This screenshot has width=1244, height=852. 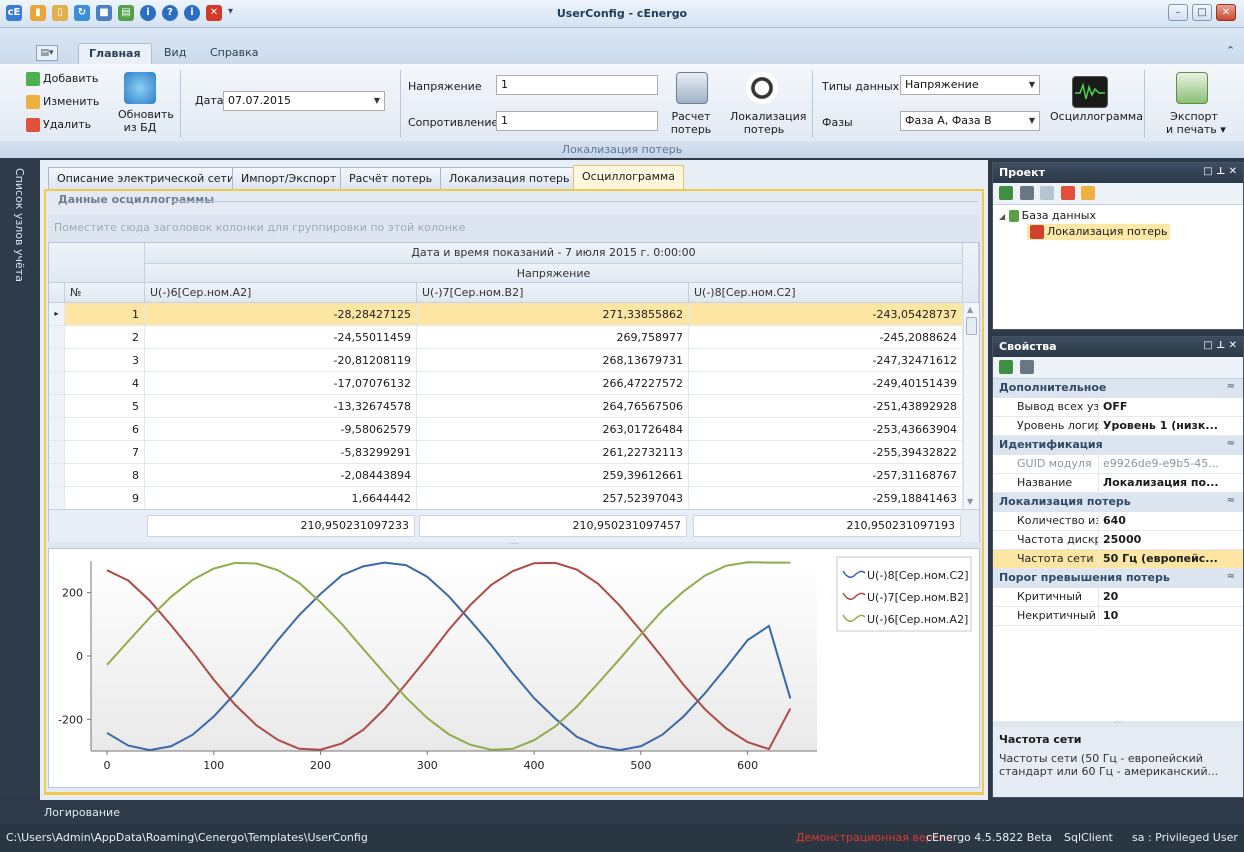 I want to click on tab-import-export: Импорт/Экспорт, so click(x=289, y=178).